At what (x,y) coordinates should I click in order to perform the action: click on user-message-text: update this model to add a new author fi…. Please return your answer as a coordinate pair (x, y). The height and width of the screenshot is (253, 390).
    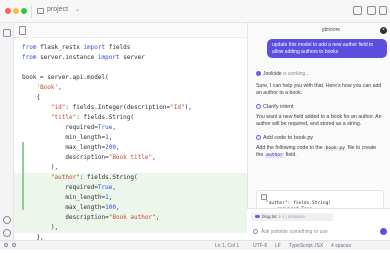
    Looking at the image, I should click on (323, 48).